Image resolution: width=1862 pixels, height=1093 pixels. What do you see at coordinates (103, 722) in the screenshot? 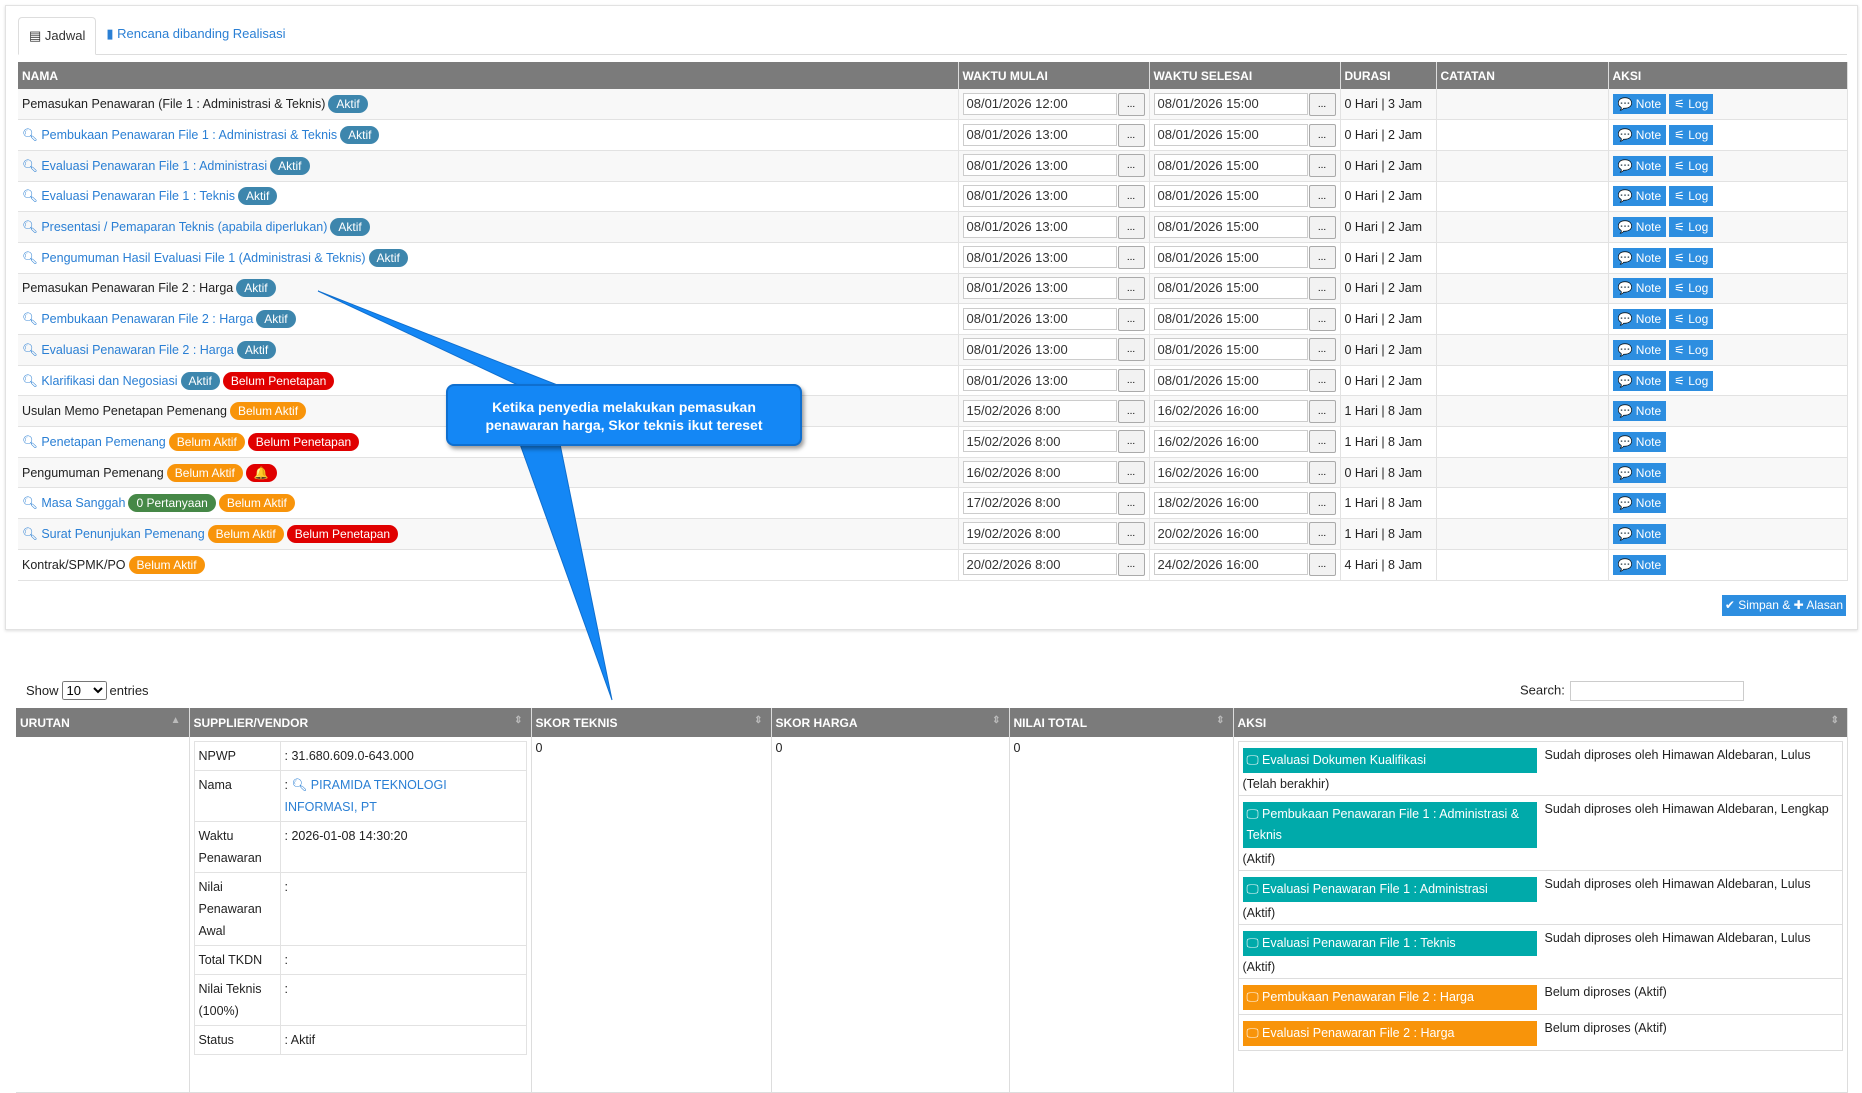
I see `col-urutan: URUTAN ▲` at bounding box center [103, 722].